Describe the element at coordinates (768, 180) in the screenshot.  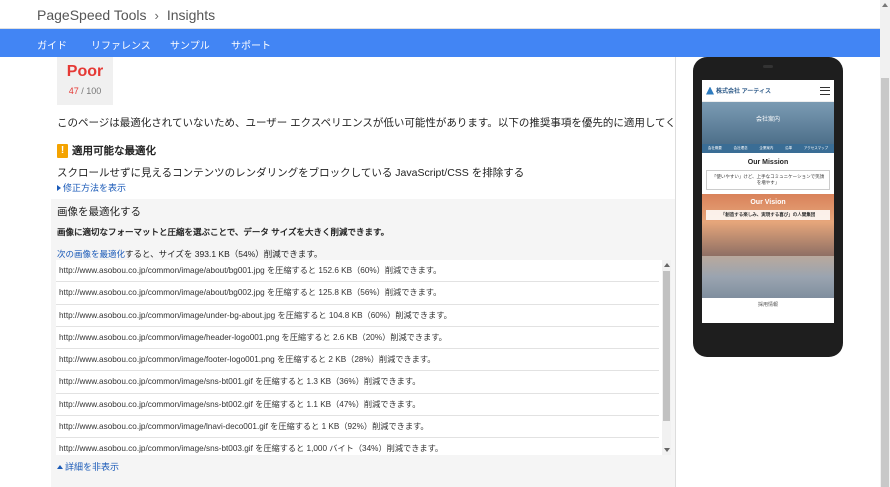
I see `mission-text: 「使いやすい」けど、上手なコミュニケーションで笑顔を増やす」` at that location.